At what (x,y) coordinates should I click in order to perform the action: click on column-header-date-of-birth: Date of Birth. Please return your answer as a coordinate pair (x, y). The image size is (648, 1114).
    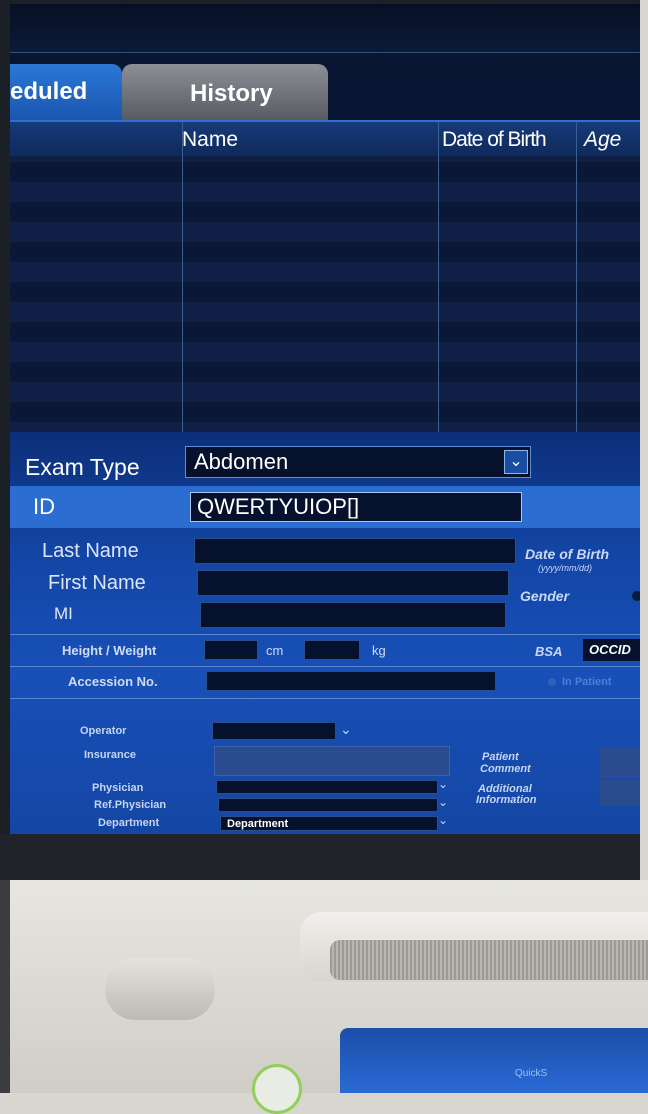
    Looking at the image, I should click on (494, 140).